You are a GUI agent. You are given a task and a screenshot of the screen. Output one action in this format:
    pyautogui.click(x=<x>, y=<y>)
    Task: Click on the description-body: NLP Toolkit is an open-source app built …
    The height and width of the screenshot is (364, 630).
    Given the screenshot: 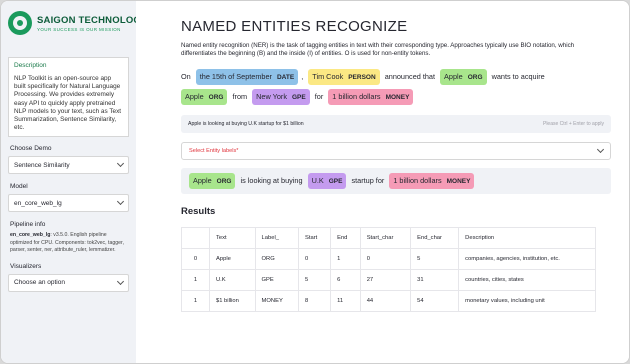 What is the action you would take?
    pyautogui.click(x=68, y=103)
    